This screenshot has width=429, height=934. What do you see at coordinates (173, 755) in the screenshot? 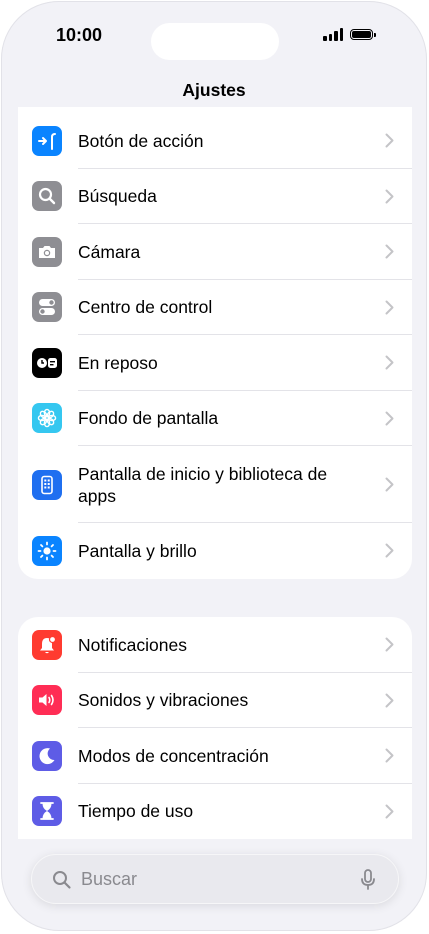
I see `settings-row-label: Modos de concentración` at bounding box center [173, 755].